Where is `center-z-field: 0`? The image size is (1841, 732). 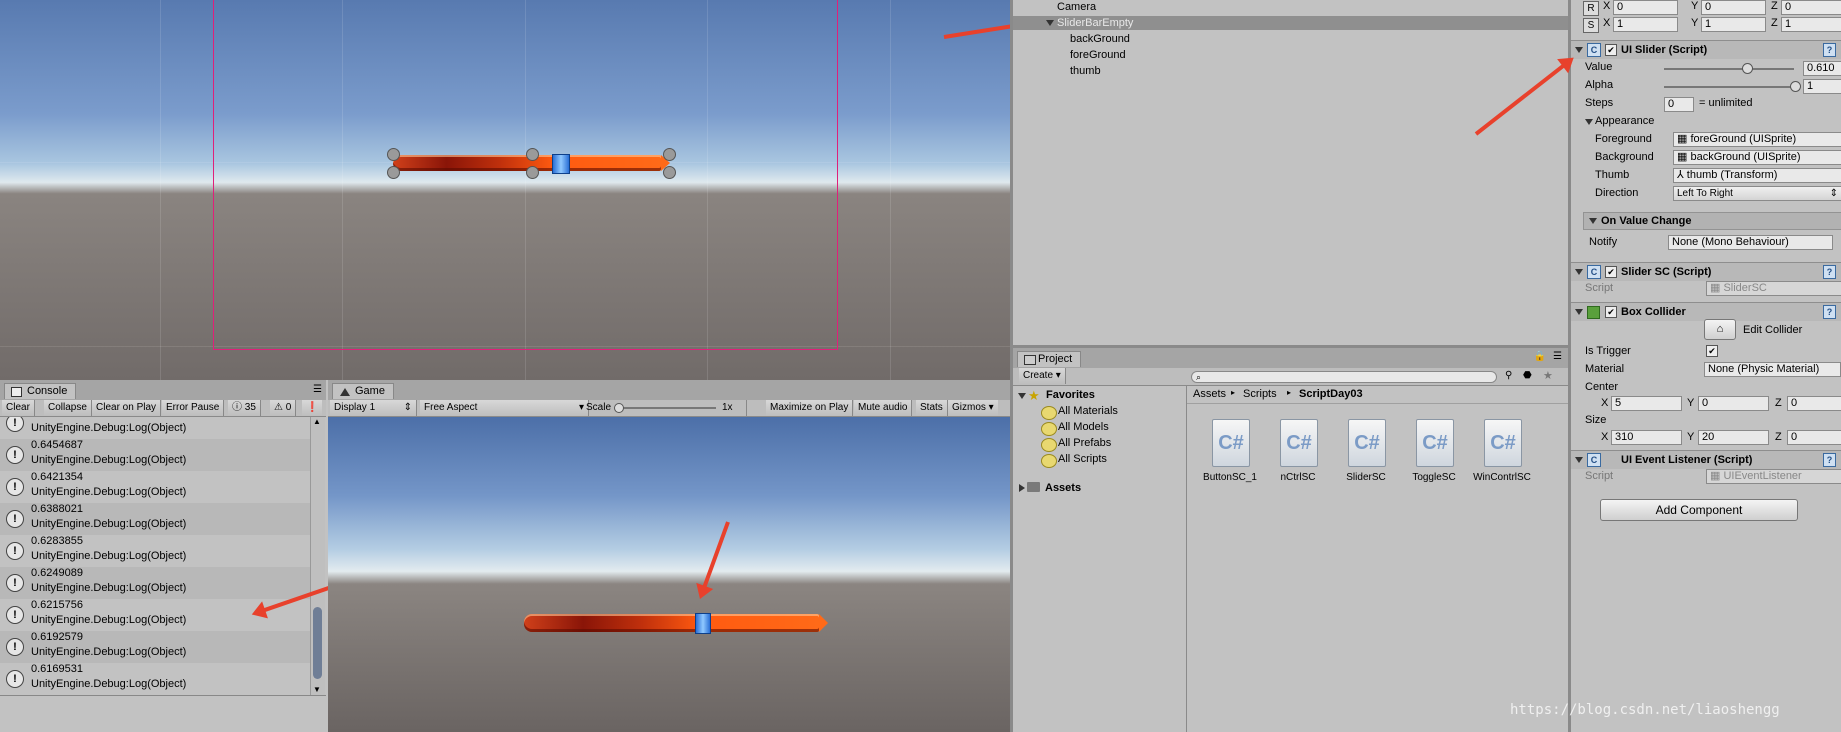
center-z-field: 0 is located at coordinates (1814, 403).